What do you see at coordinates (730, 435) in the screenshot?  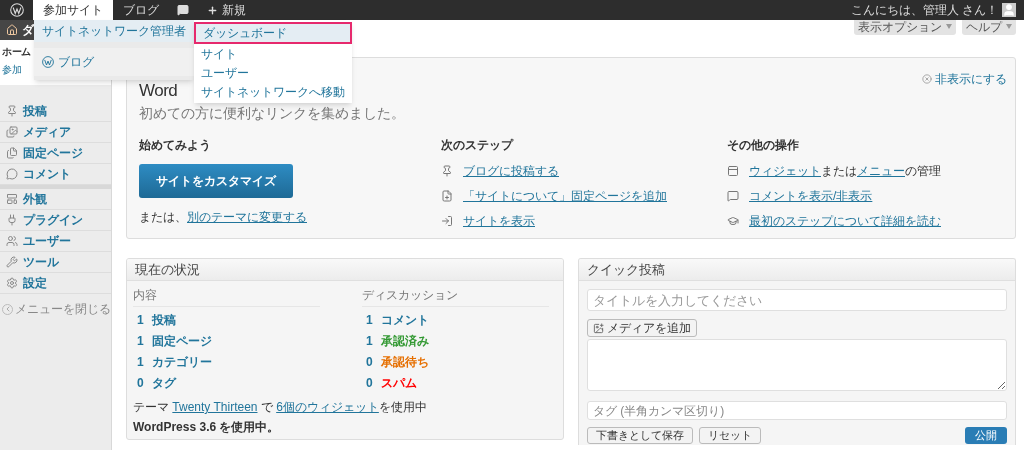 I see `secondary-button: リセット` at bounding box center [730, 435].